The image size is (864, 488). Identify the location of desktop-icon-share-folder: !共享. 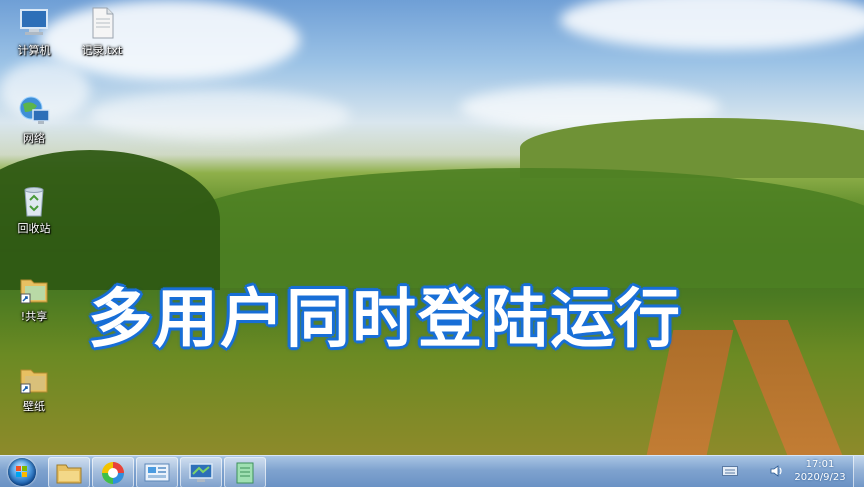
(34, 298).